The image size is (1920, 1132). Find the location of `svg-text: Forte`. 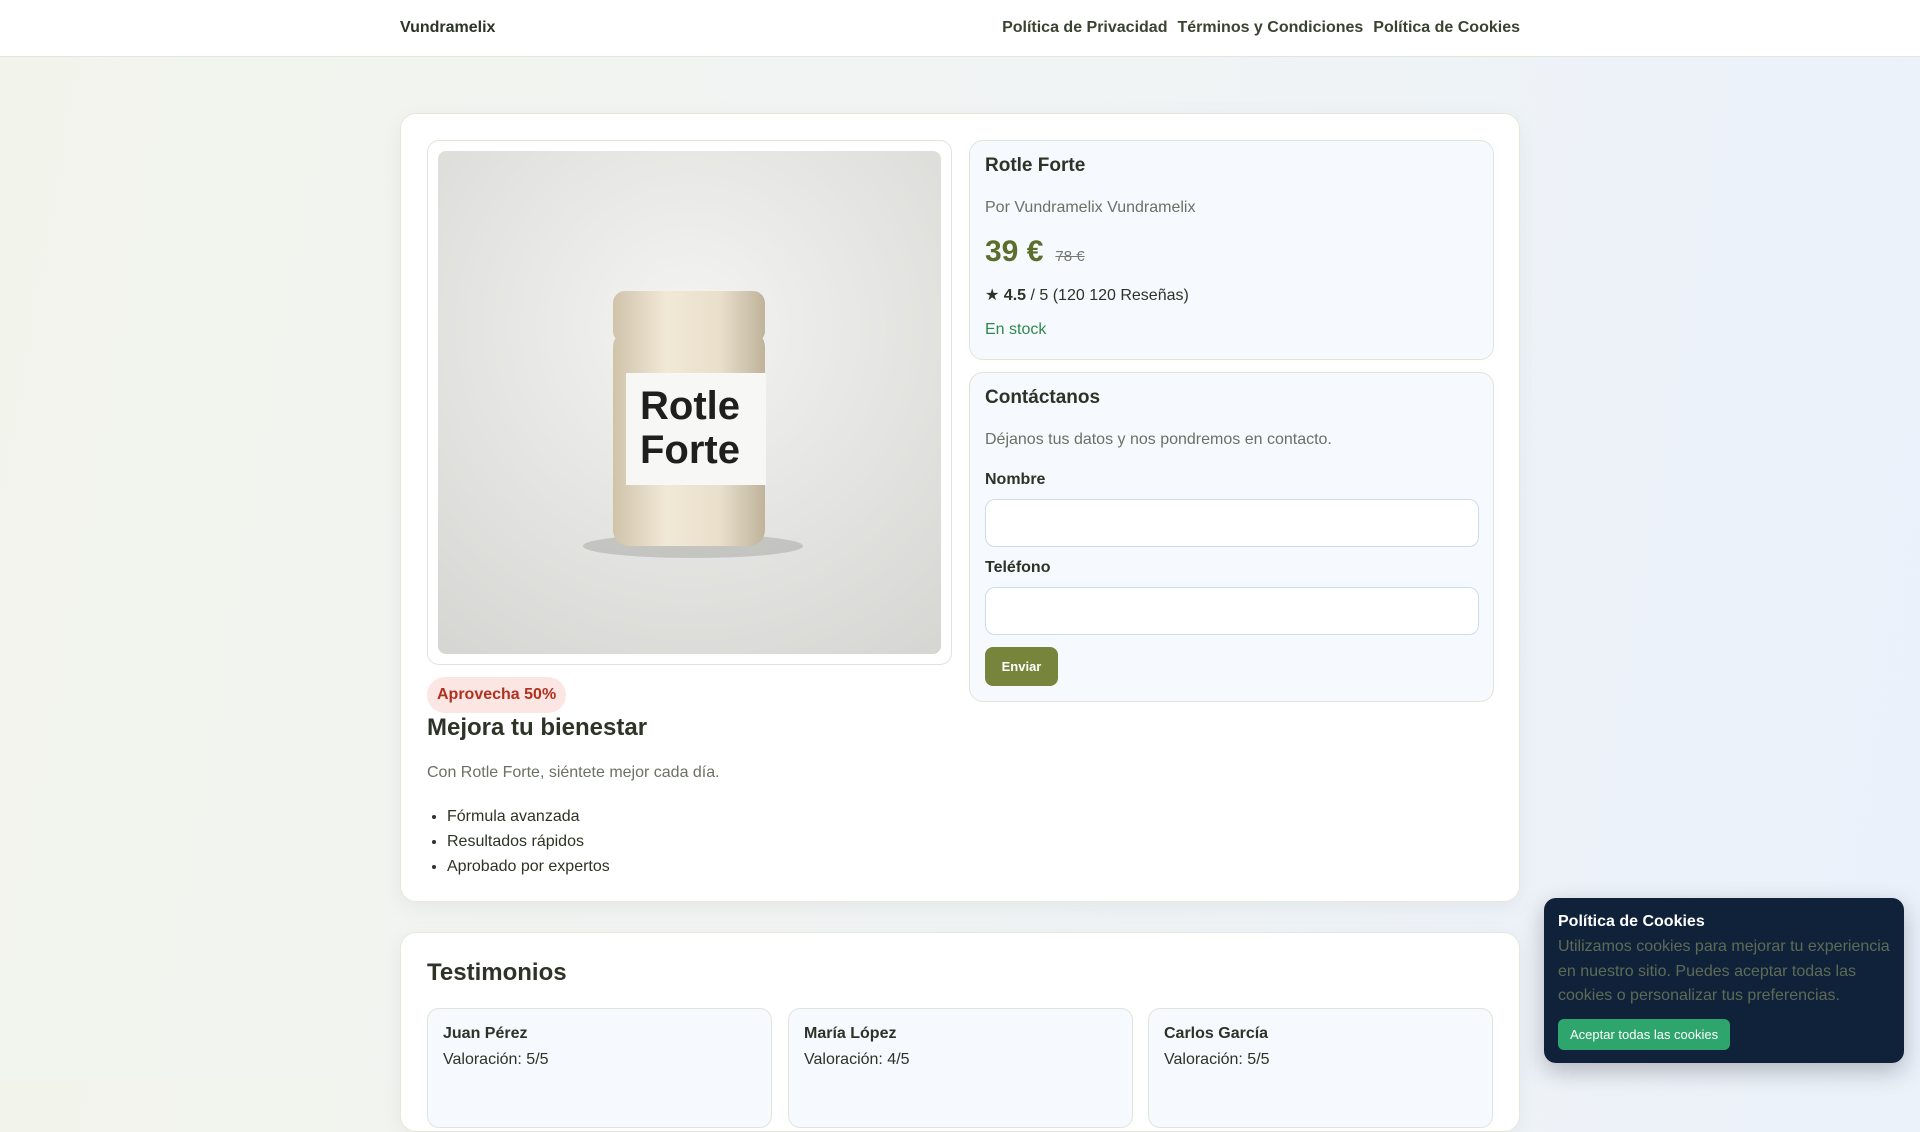

svg-text: Forte is located at coordinates (690, 450).